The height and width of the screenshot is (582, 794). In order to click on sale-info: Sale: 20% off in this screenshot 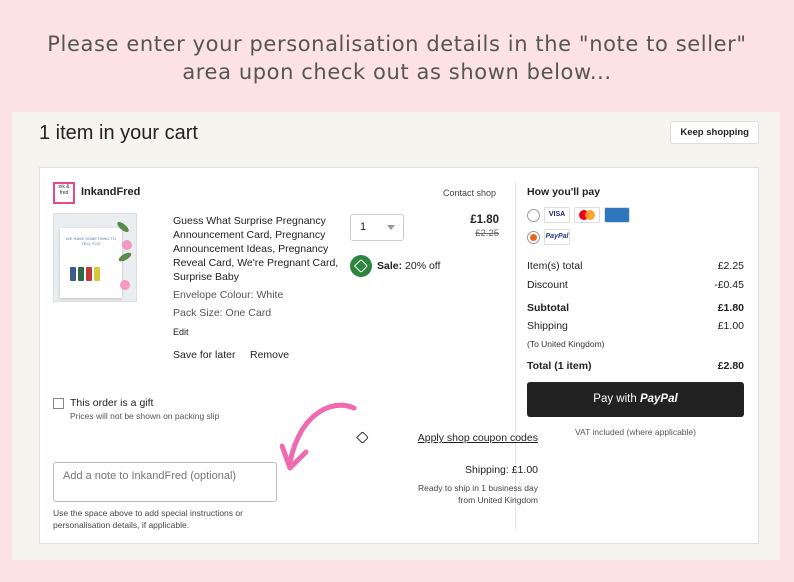, I will do `click(408, 266)`.